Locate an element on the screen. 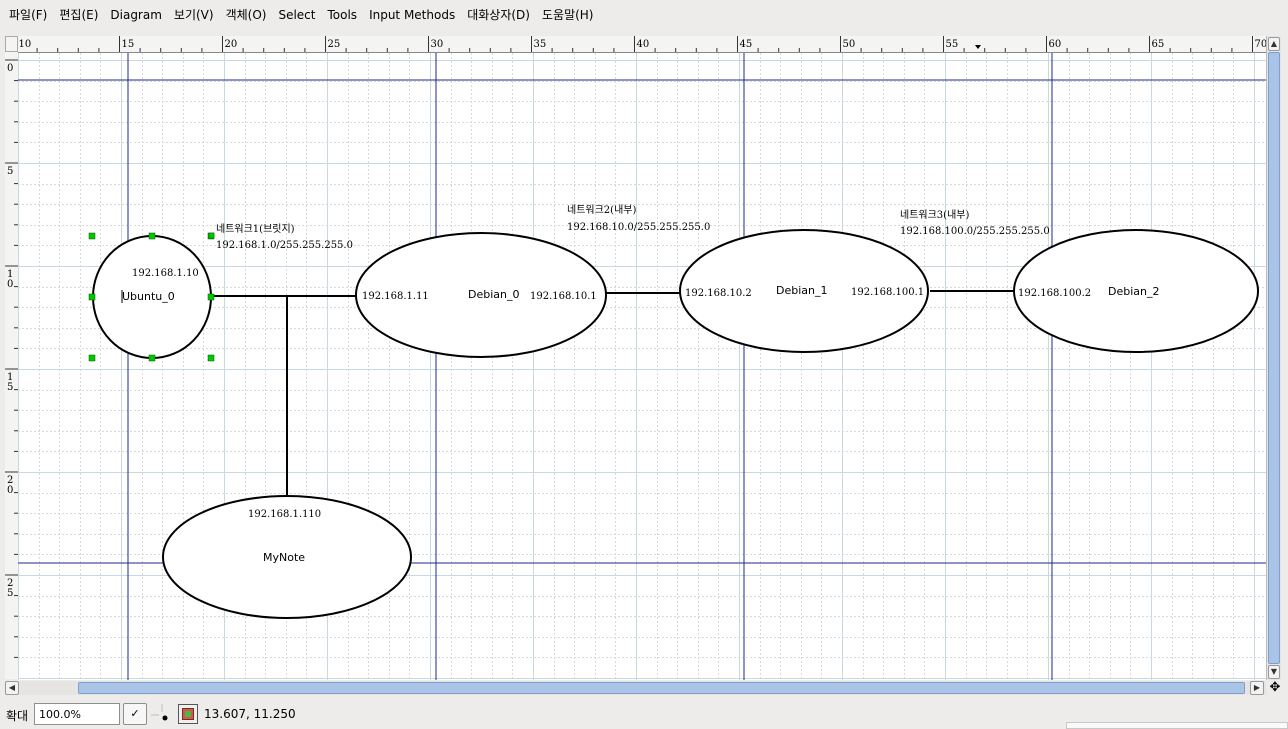 The width and height of the screenshot is (1288, 729). node-ip: 192.168.100.2 is located at coordinates (1054, 293).